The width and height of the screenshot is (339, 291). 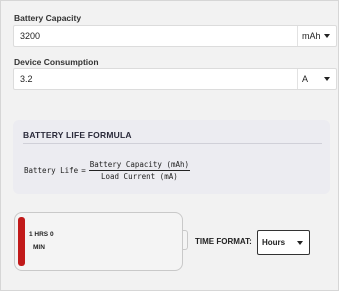 I want to click on consumption-unit-value: A, so click(x=305, y=79).